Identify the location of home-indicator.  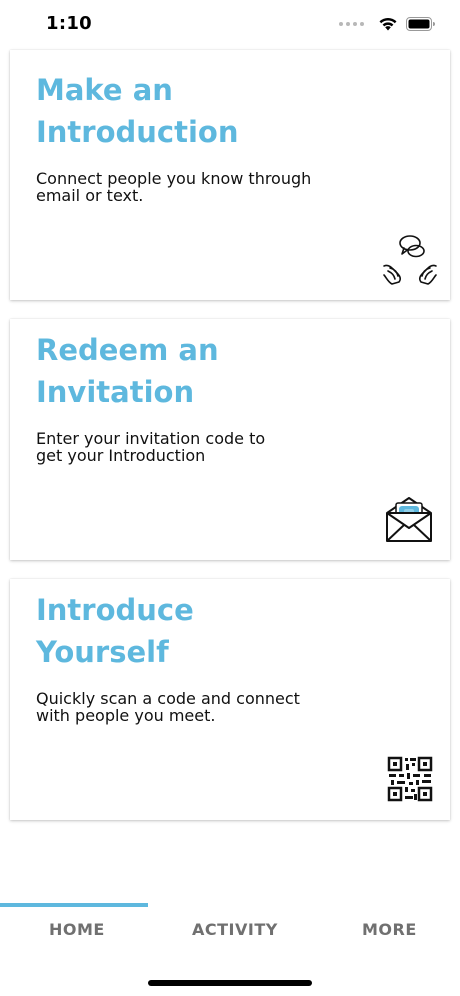
(230, 983).